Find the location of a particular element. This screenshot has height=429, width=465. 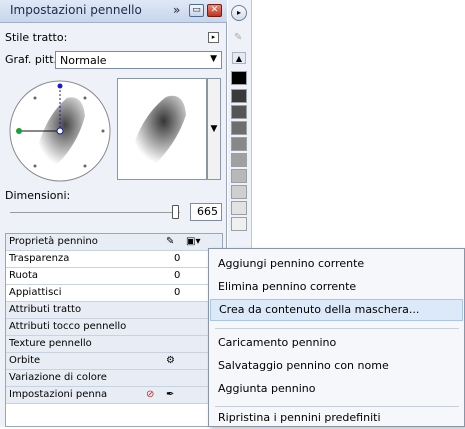

prop-label: Appiattisci is located at coordinates (35, 292).